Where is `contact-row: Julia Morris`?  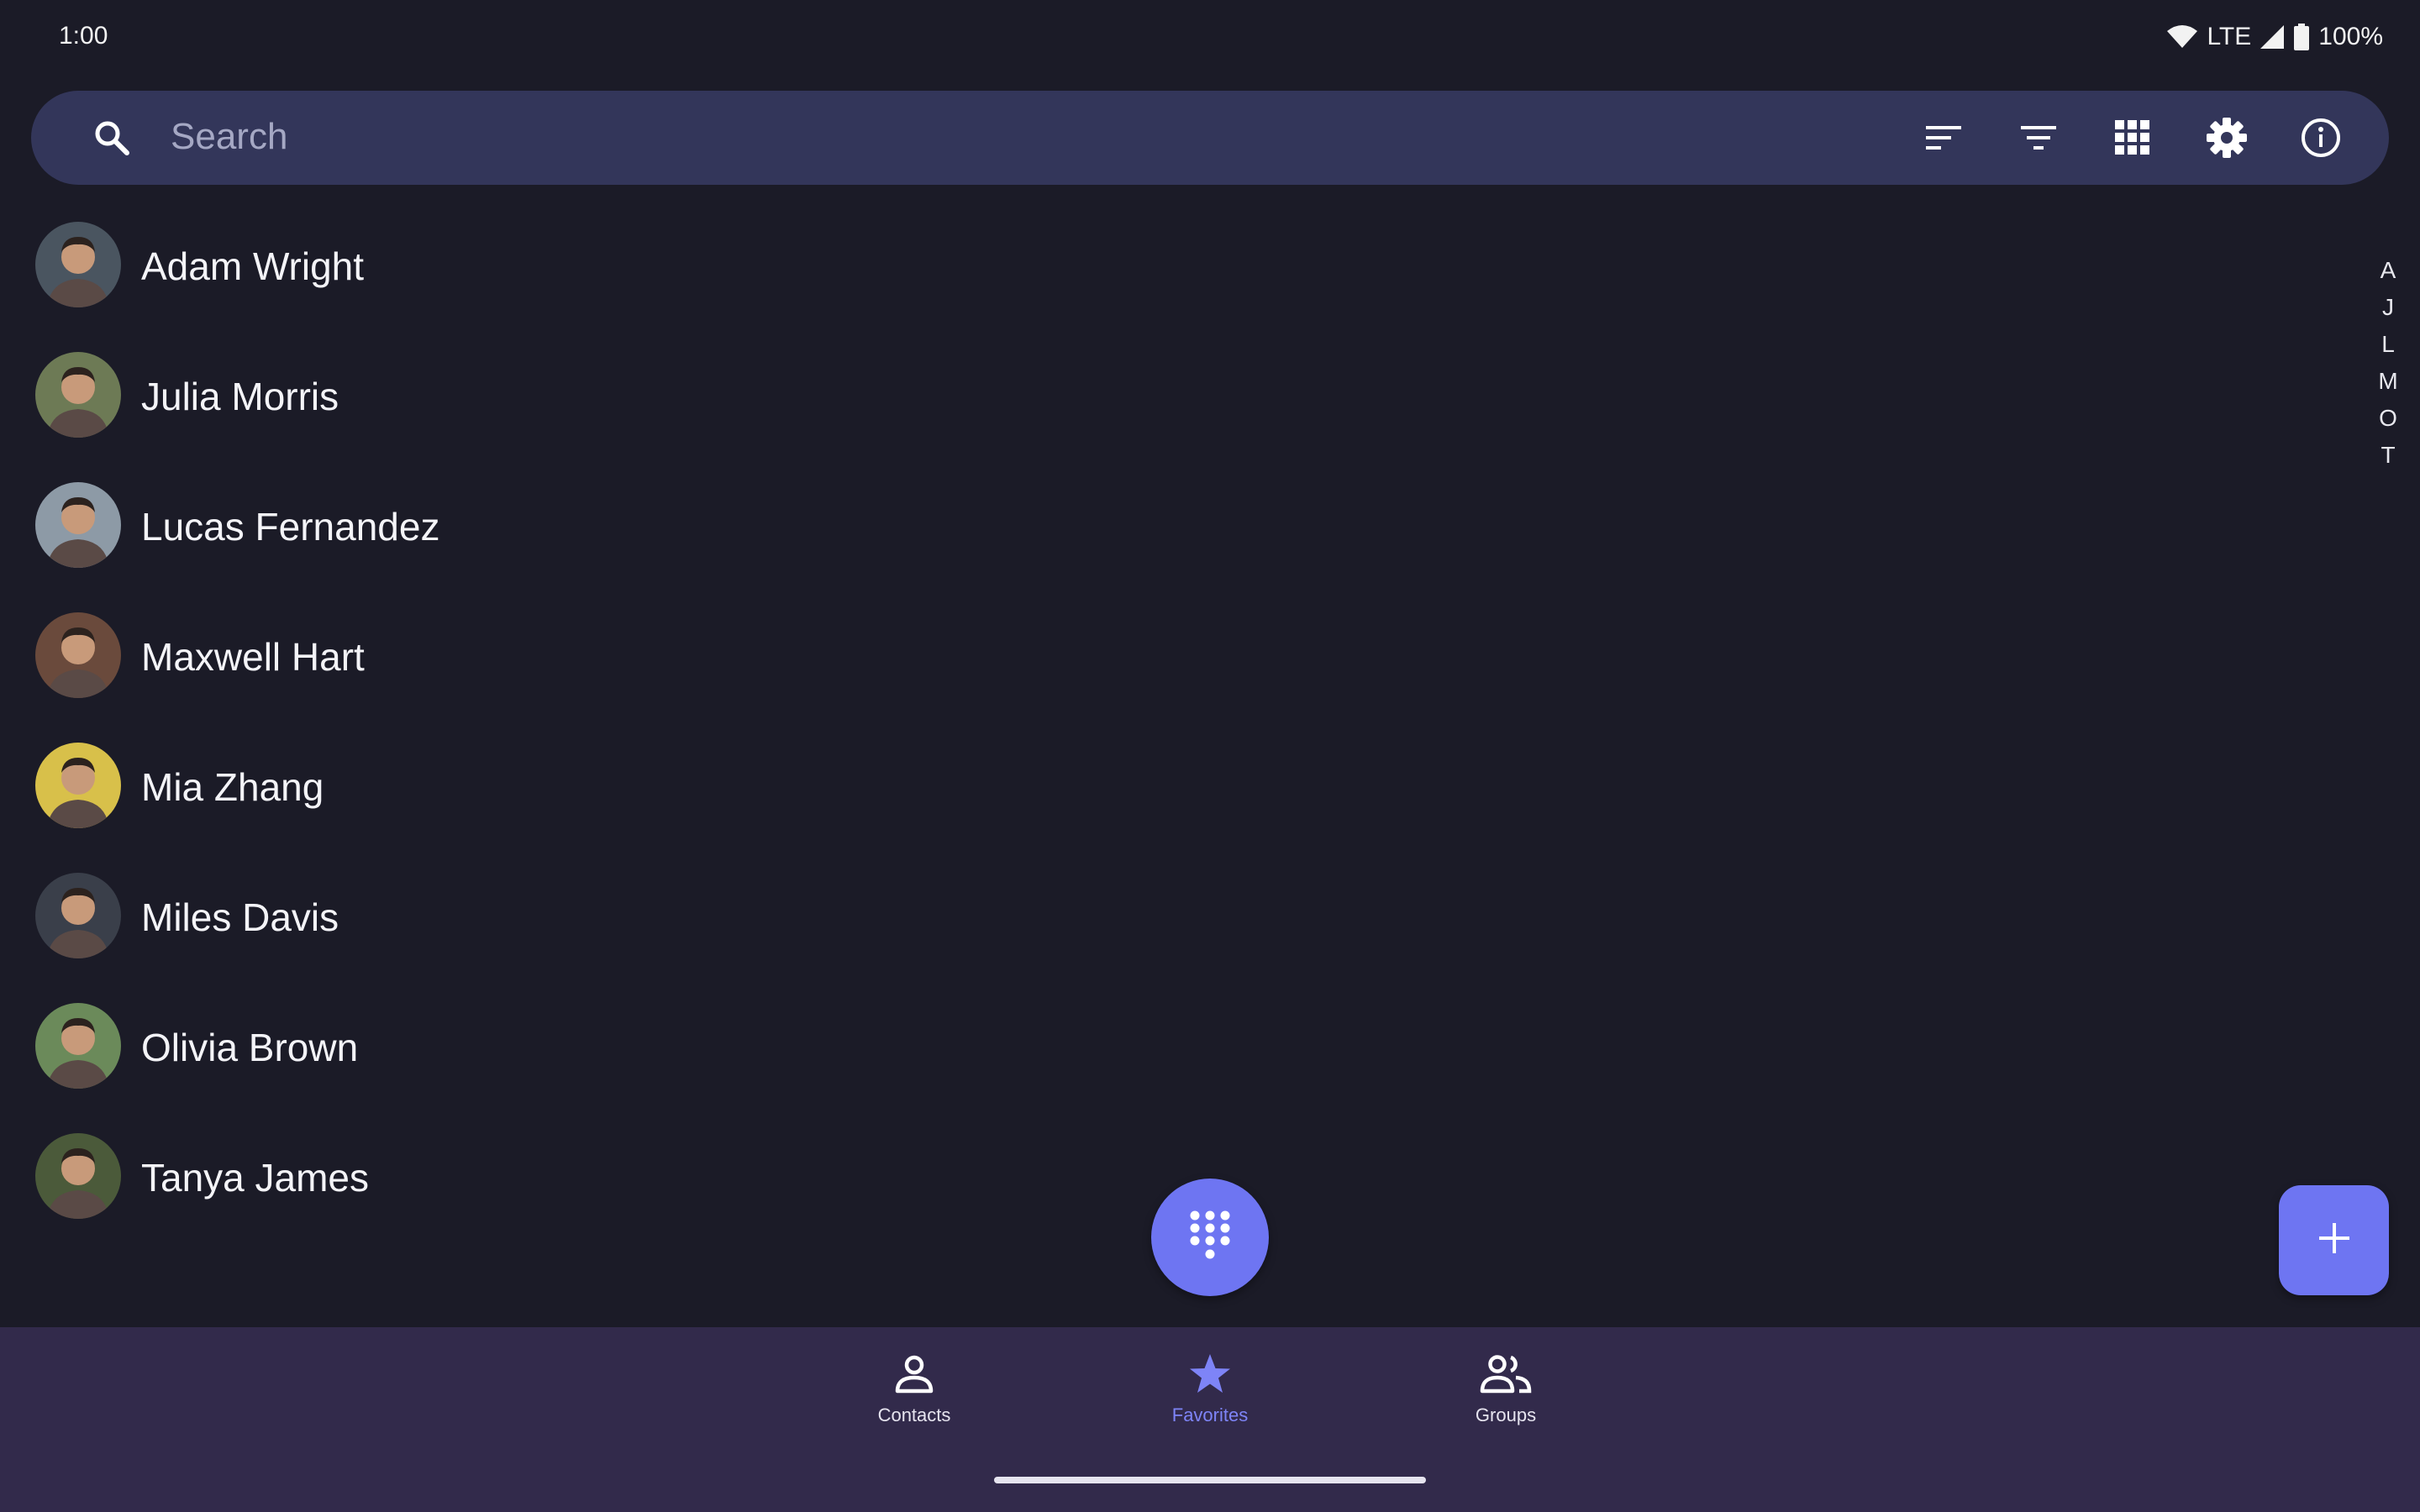
contact-row: Julia Morris is located at coordinates (1168, 397).